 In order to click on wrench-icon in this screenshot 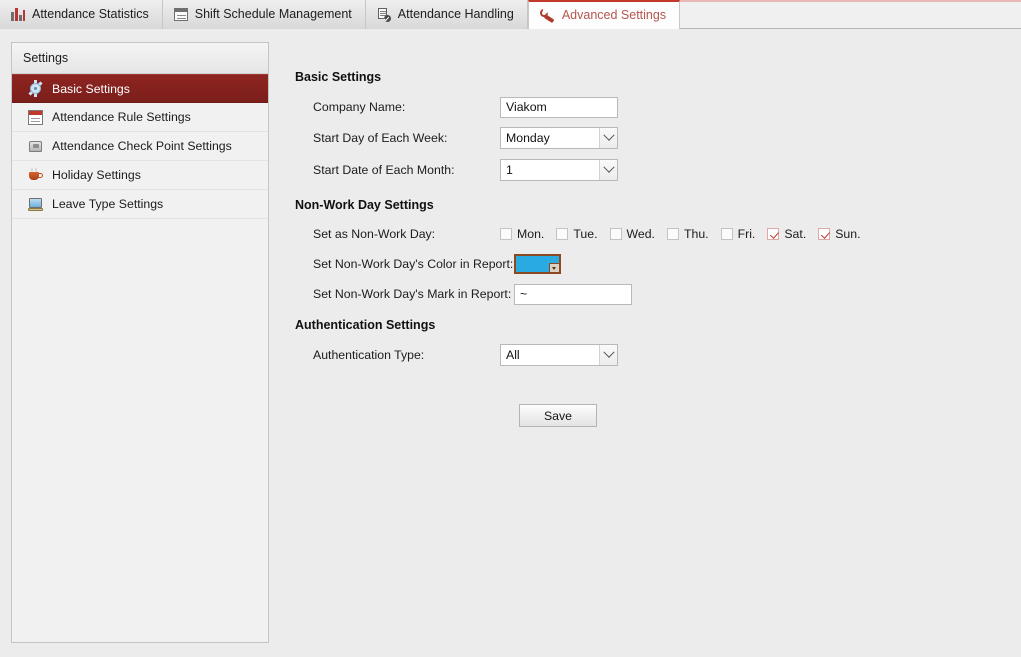, I will do `click(547, 15)`.